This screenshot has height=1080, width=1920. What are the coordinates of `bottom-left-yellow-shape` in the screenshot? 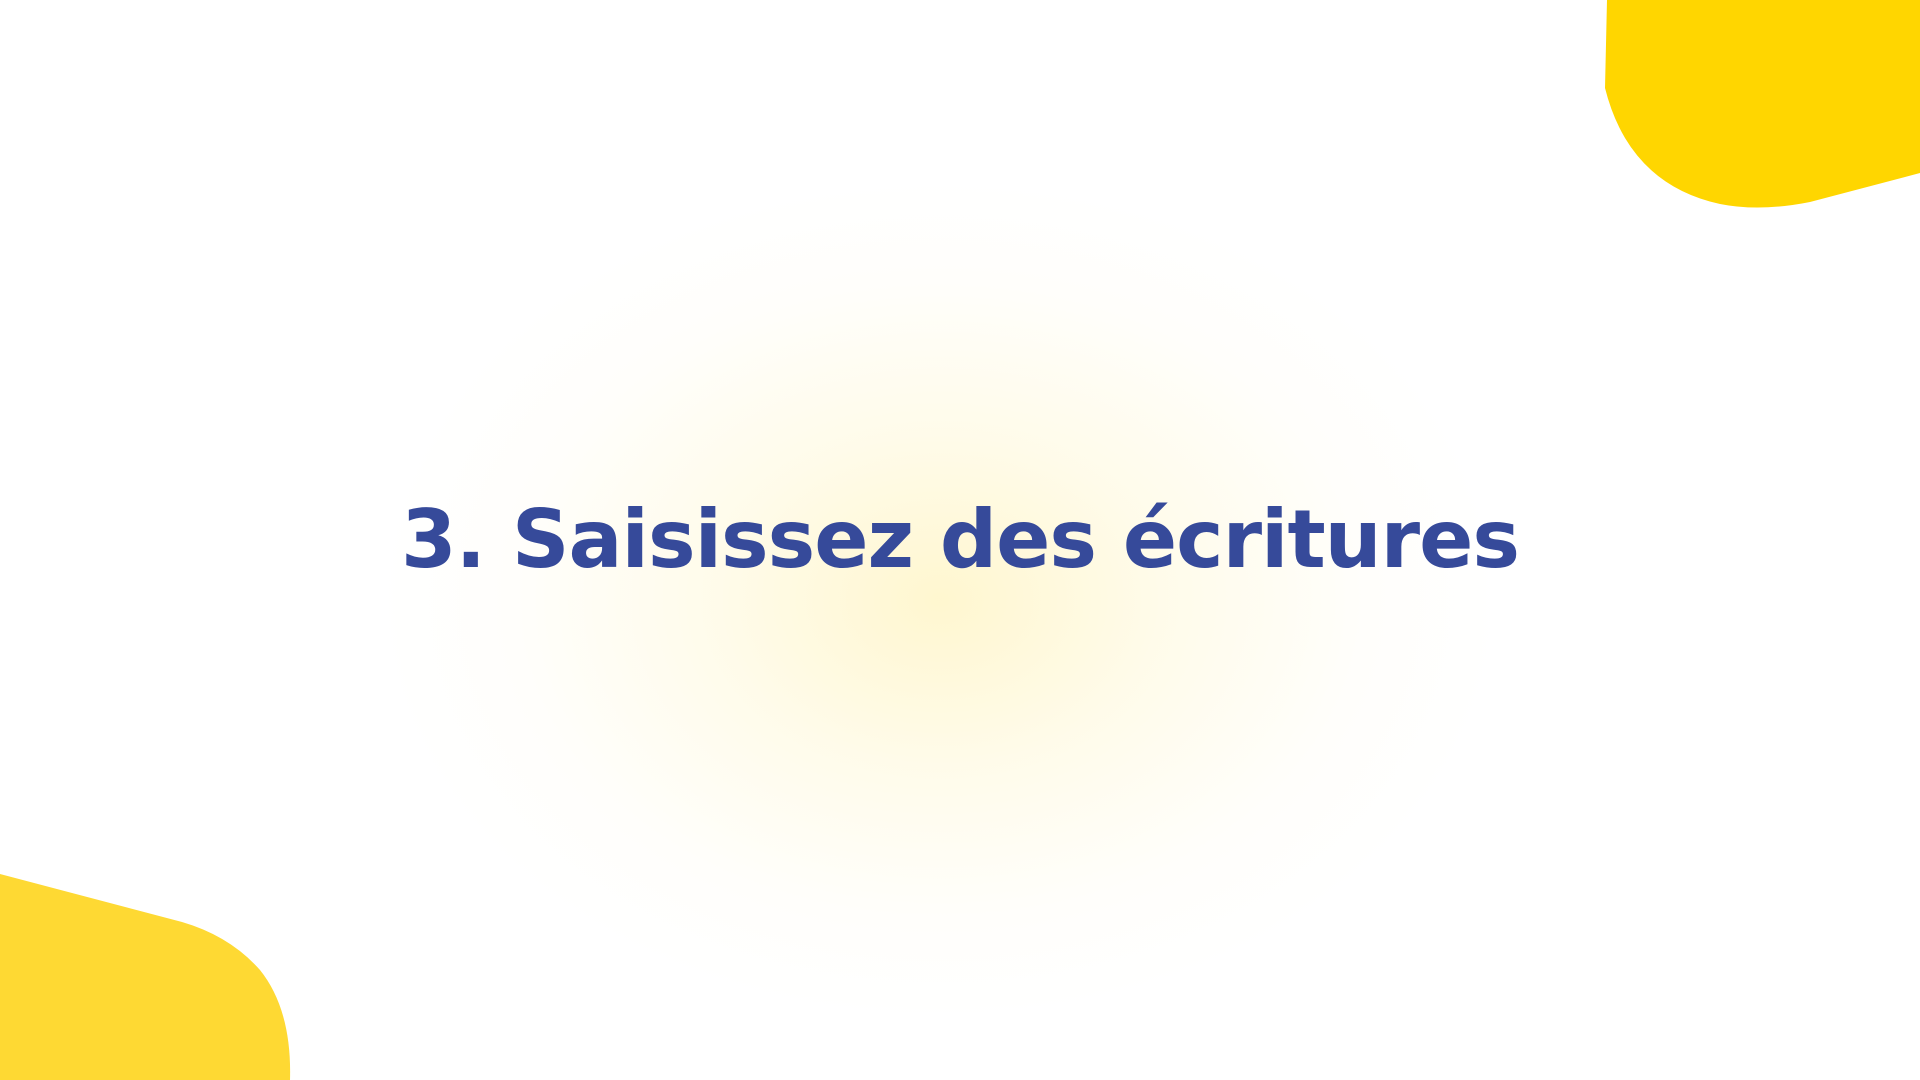 It's located at (145, 977).